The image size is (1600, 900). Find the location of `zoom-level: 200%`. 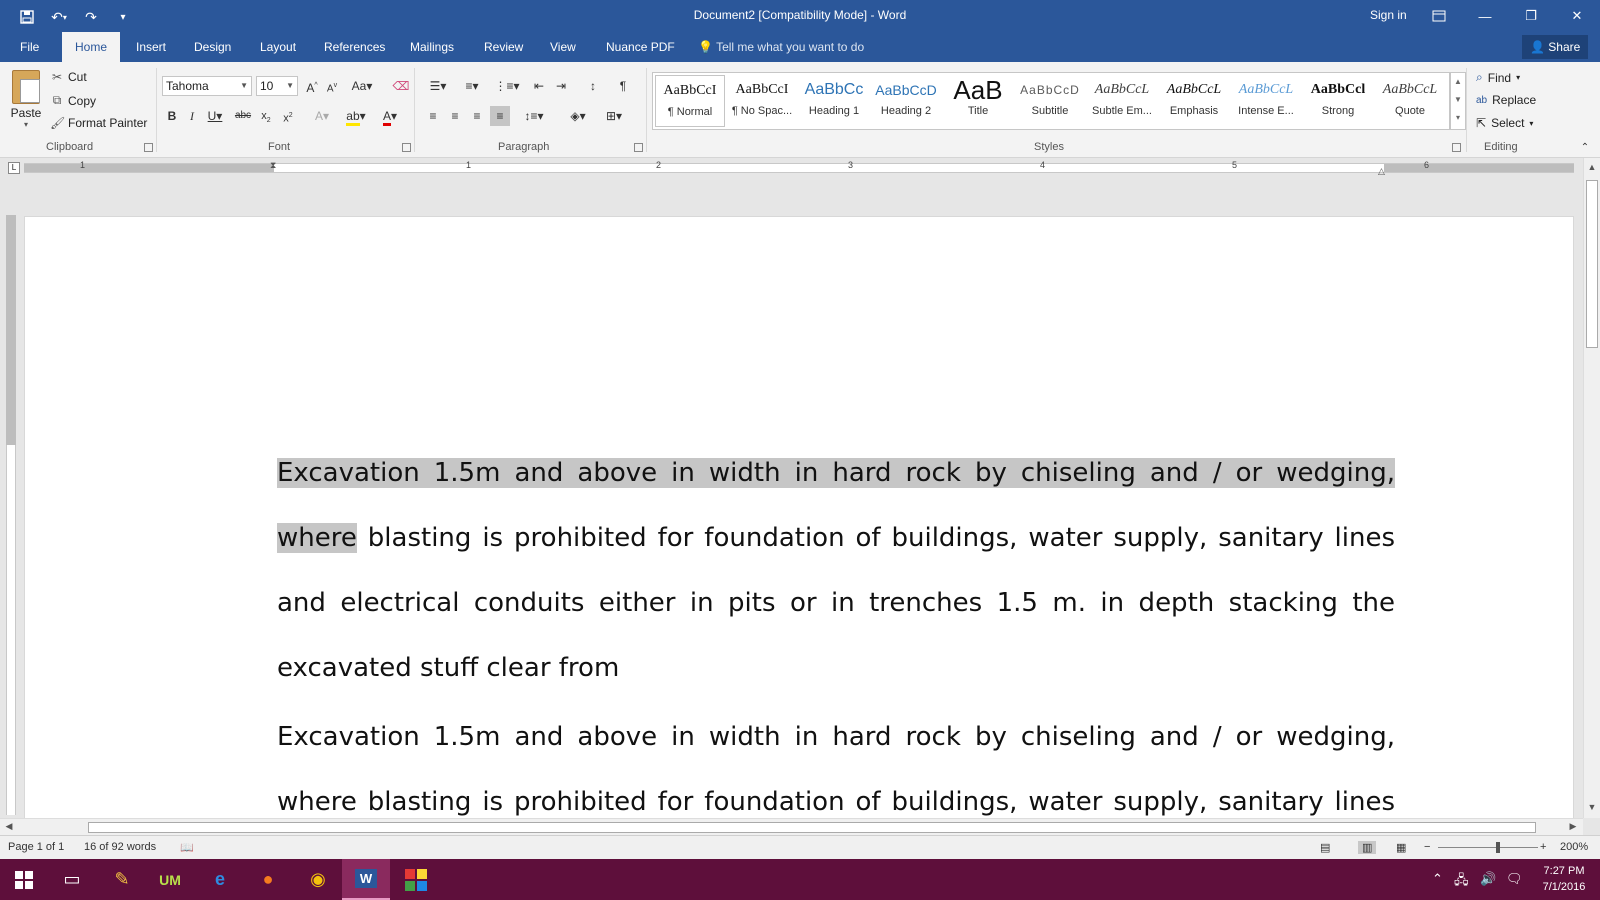

zoom-level: 200% is located at coordinates (1574, 847).